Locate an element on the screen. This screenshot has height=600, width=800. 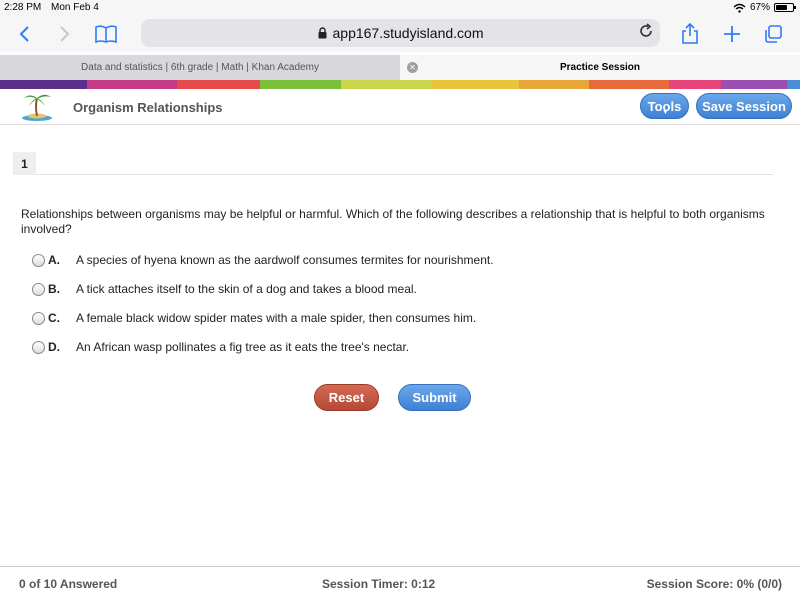
choice-letter: D. is located at coordinates (54, 347).